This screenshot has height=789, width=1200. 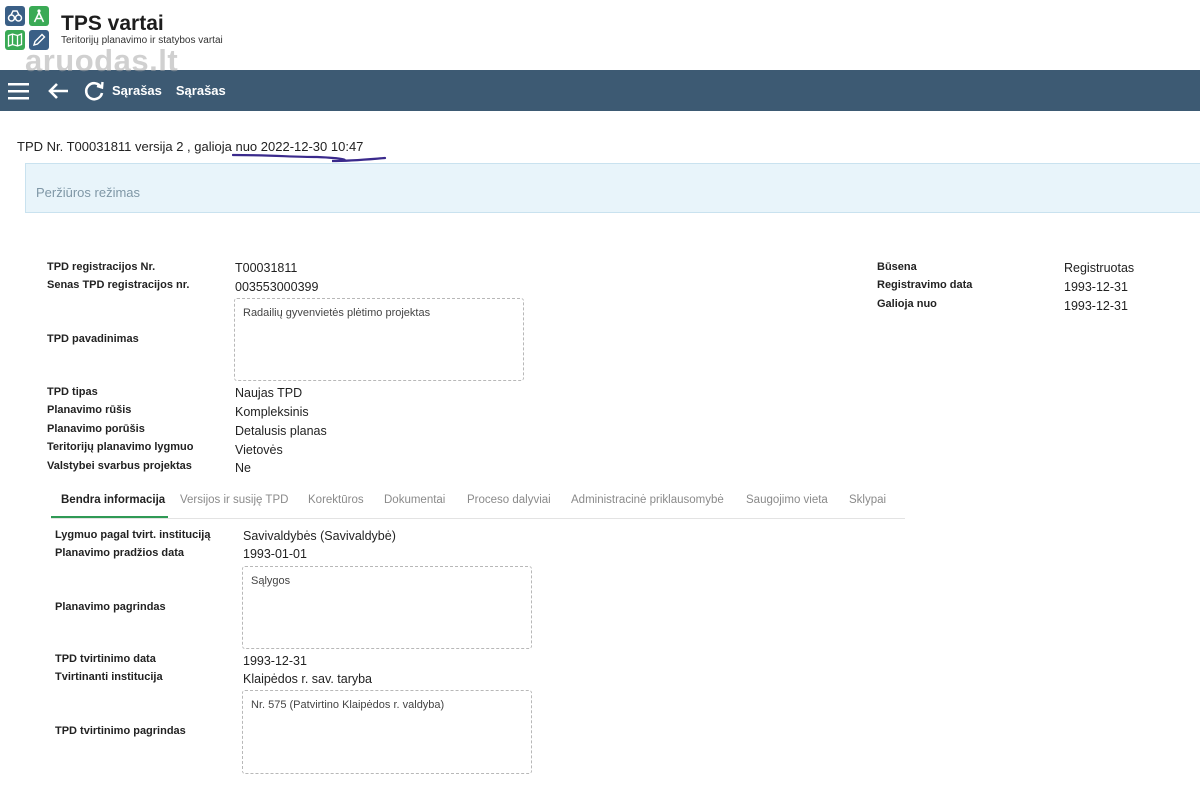 I want to click on institution-level-value: Savivaldybės (Savivaldybė), so click(x=319, y=536).